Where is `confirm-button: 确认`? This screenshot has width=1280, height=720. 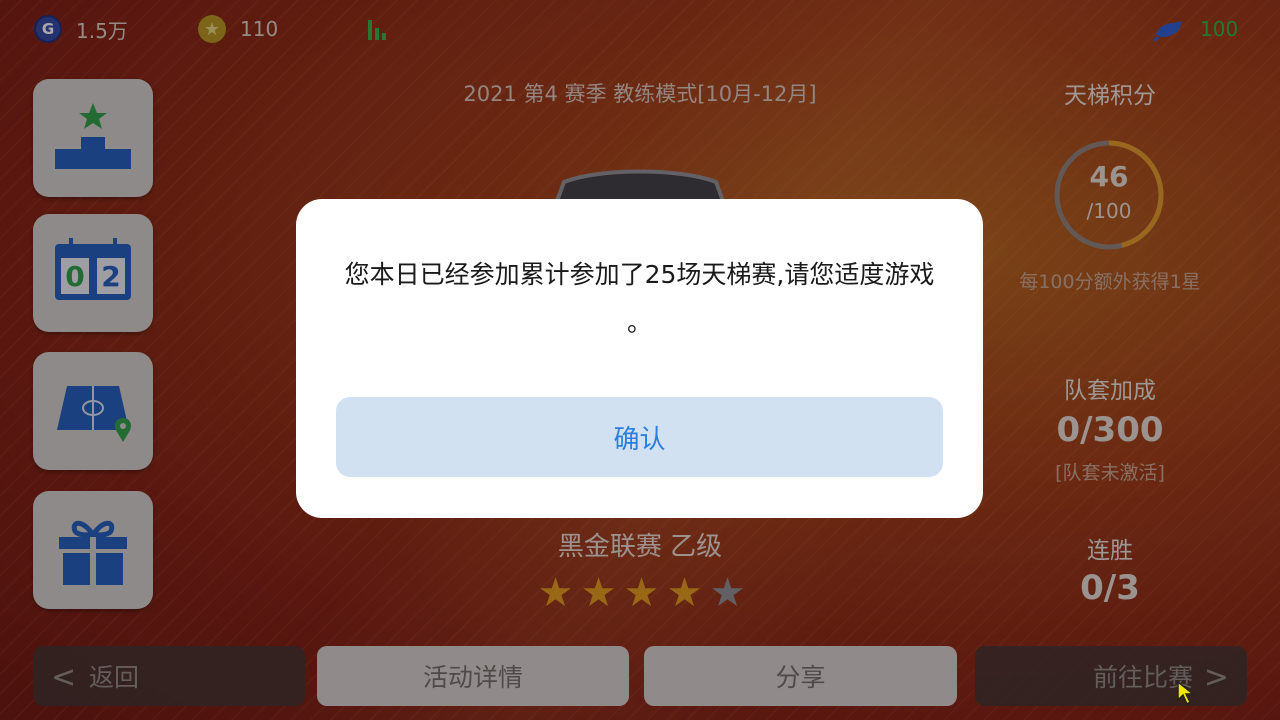
confirm-button: 确认 is located at coordinates (639, 437).